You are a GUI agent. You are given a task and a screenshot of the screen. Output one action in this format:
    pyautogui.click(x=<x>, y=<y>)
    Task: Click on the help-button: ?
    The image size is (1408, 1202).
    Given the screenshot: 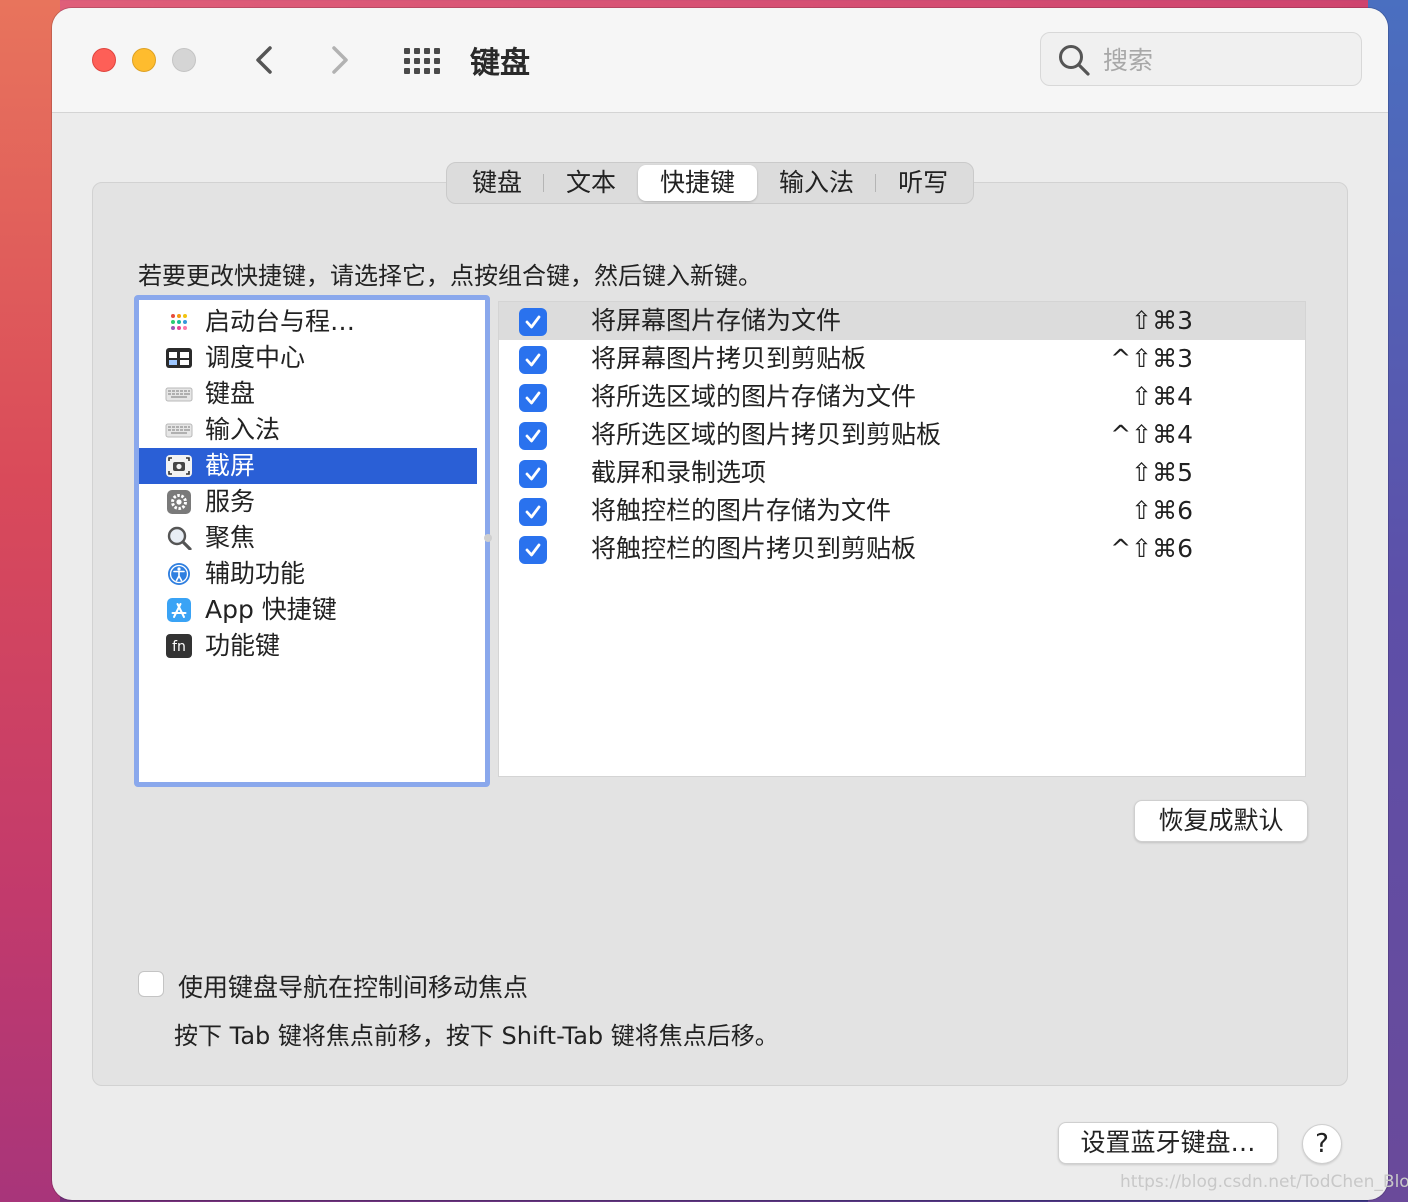 What is the action you would take?
    pyautogui.click(x=1322, y=1144)
    